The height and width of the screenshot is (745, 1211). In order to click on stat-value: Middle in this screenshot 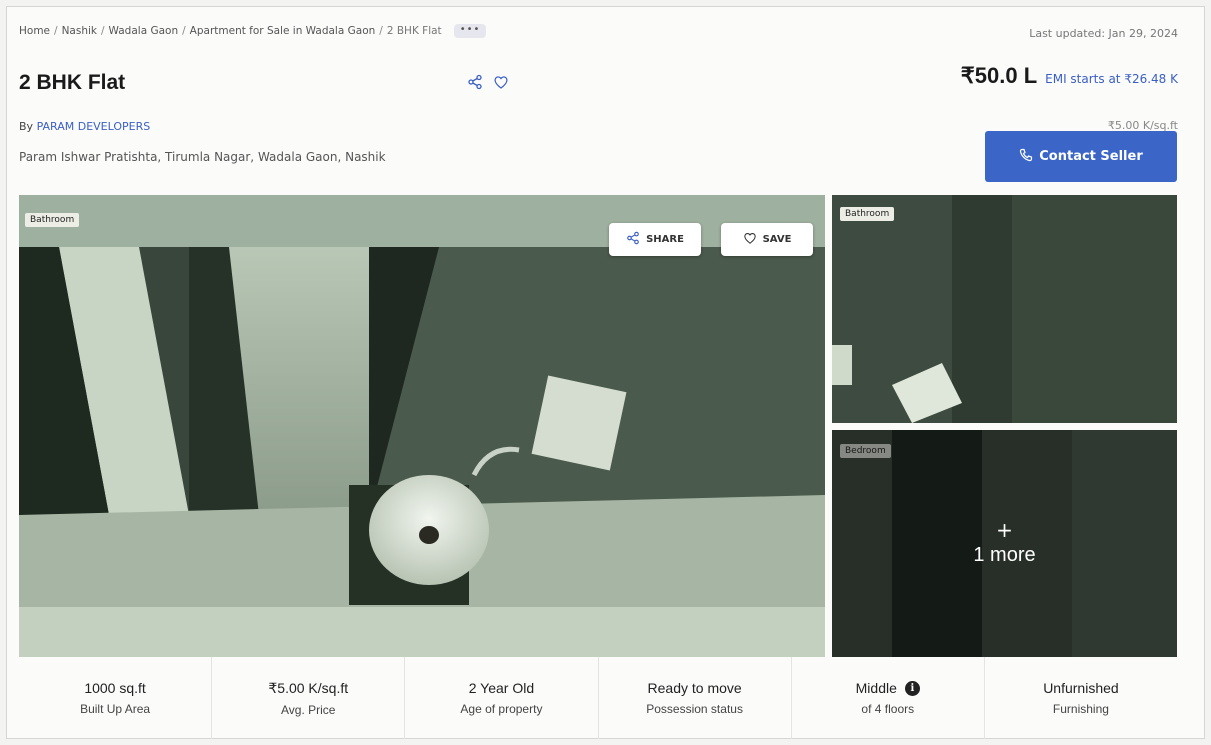, I will do `click(876, 688)`.